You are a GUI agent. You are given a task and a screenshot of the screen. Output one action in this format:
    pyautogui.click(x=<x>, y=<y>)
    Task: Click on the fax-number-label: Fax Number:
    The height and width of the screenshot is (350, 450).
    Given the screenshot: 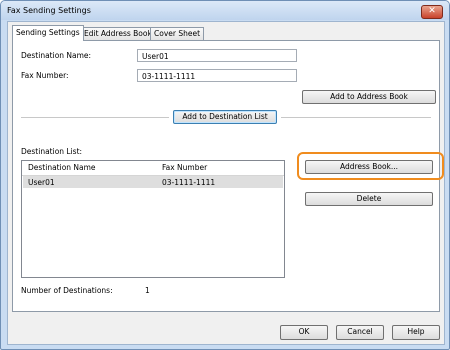 What is the action you would take?
    pyautogui.click(x=45, y=75)
    